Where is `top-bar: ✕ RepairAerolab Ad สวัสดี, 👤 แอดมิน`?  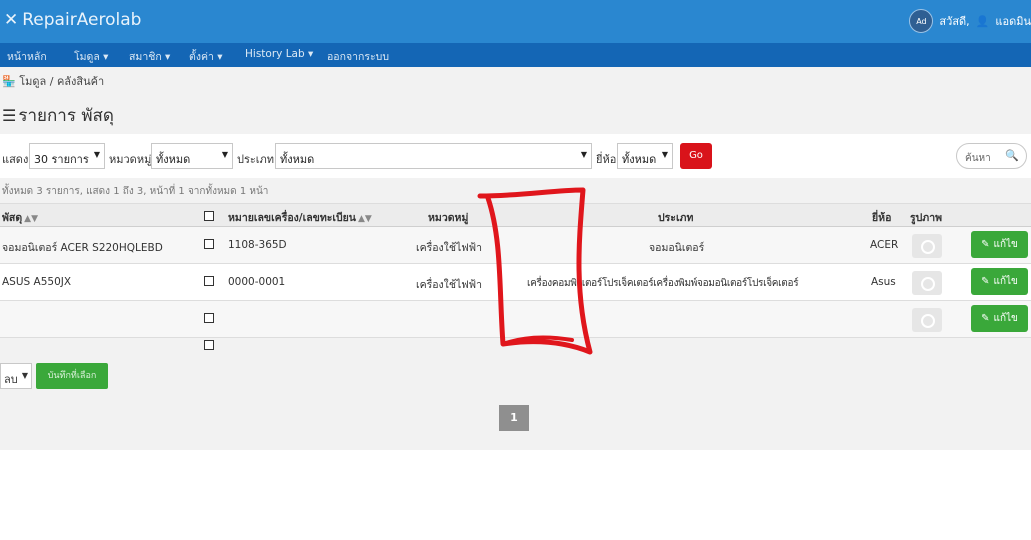 top-bar: ✕ RepairAerolab Ad สวัสดี, 👤 แอดมิน is located at coordinates (515, 21).